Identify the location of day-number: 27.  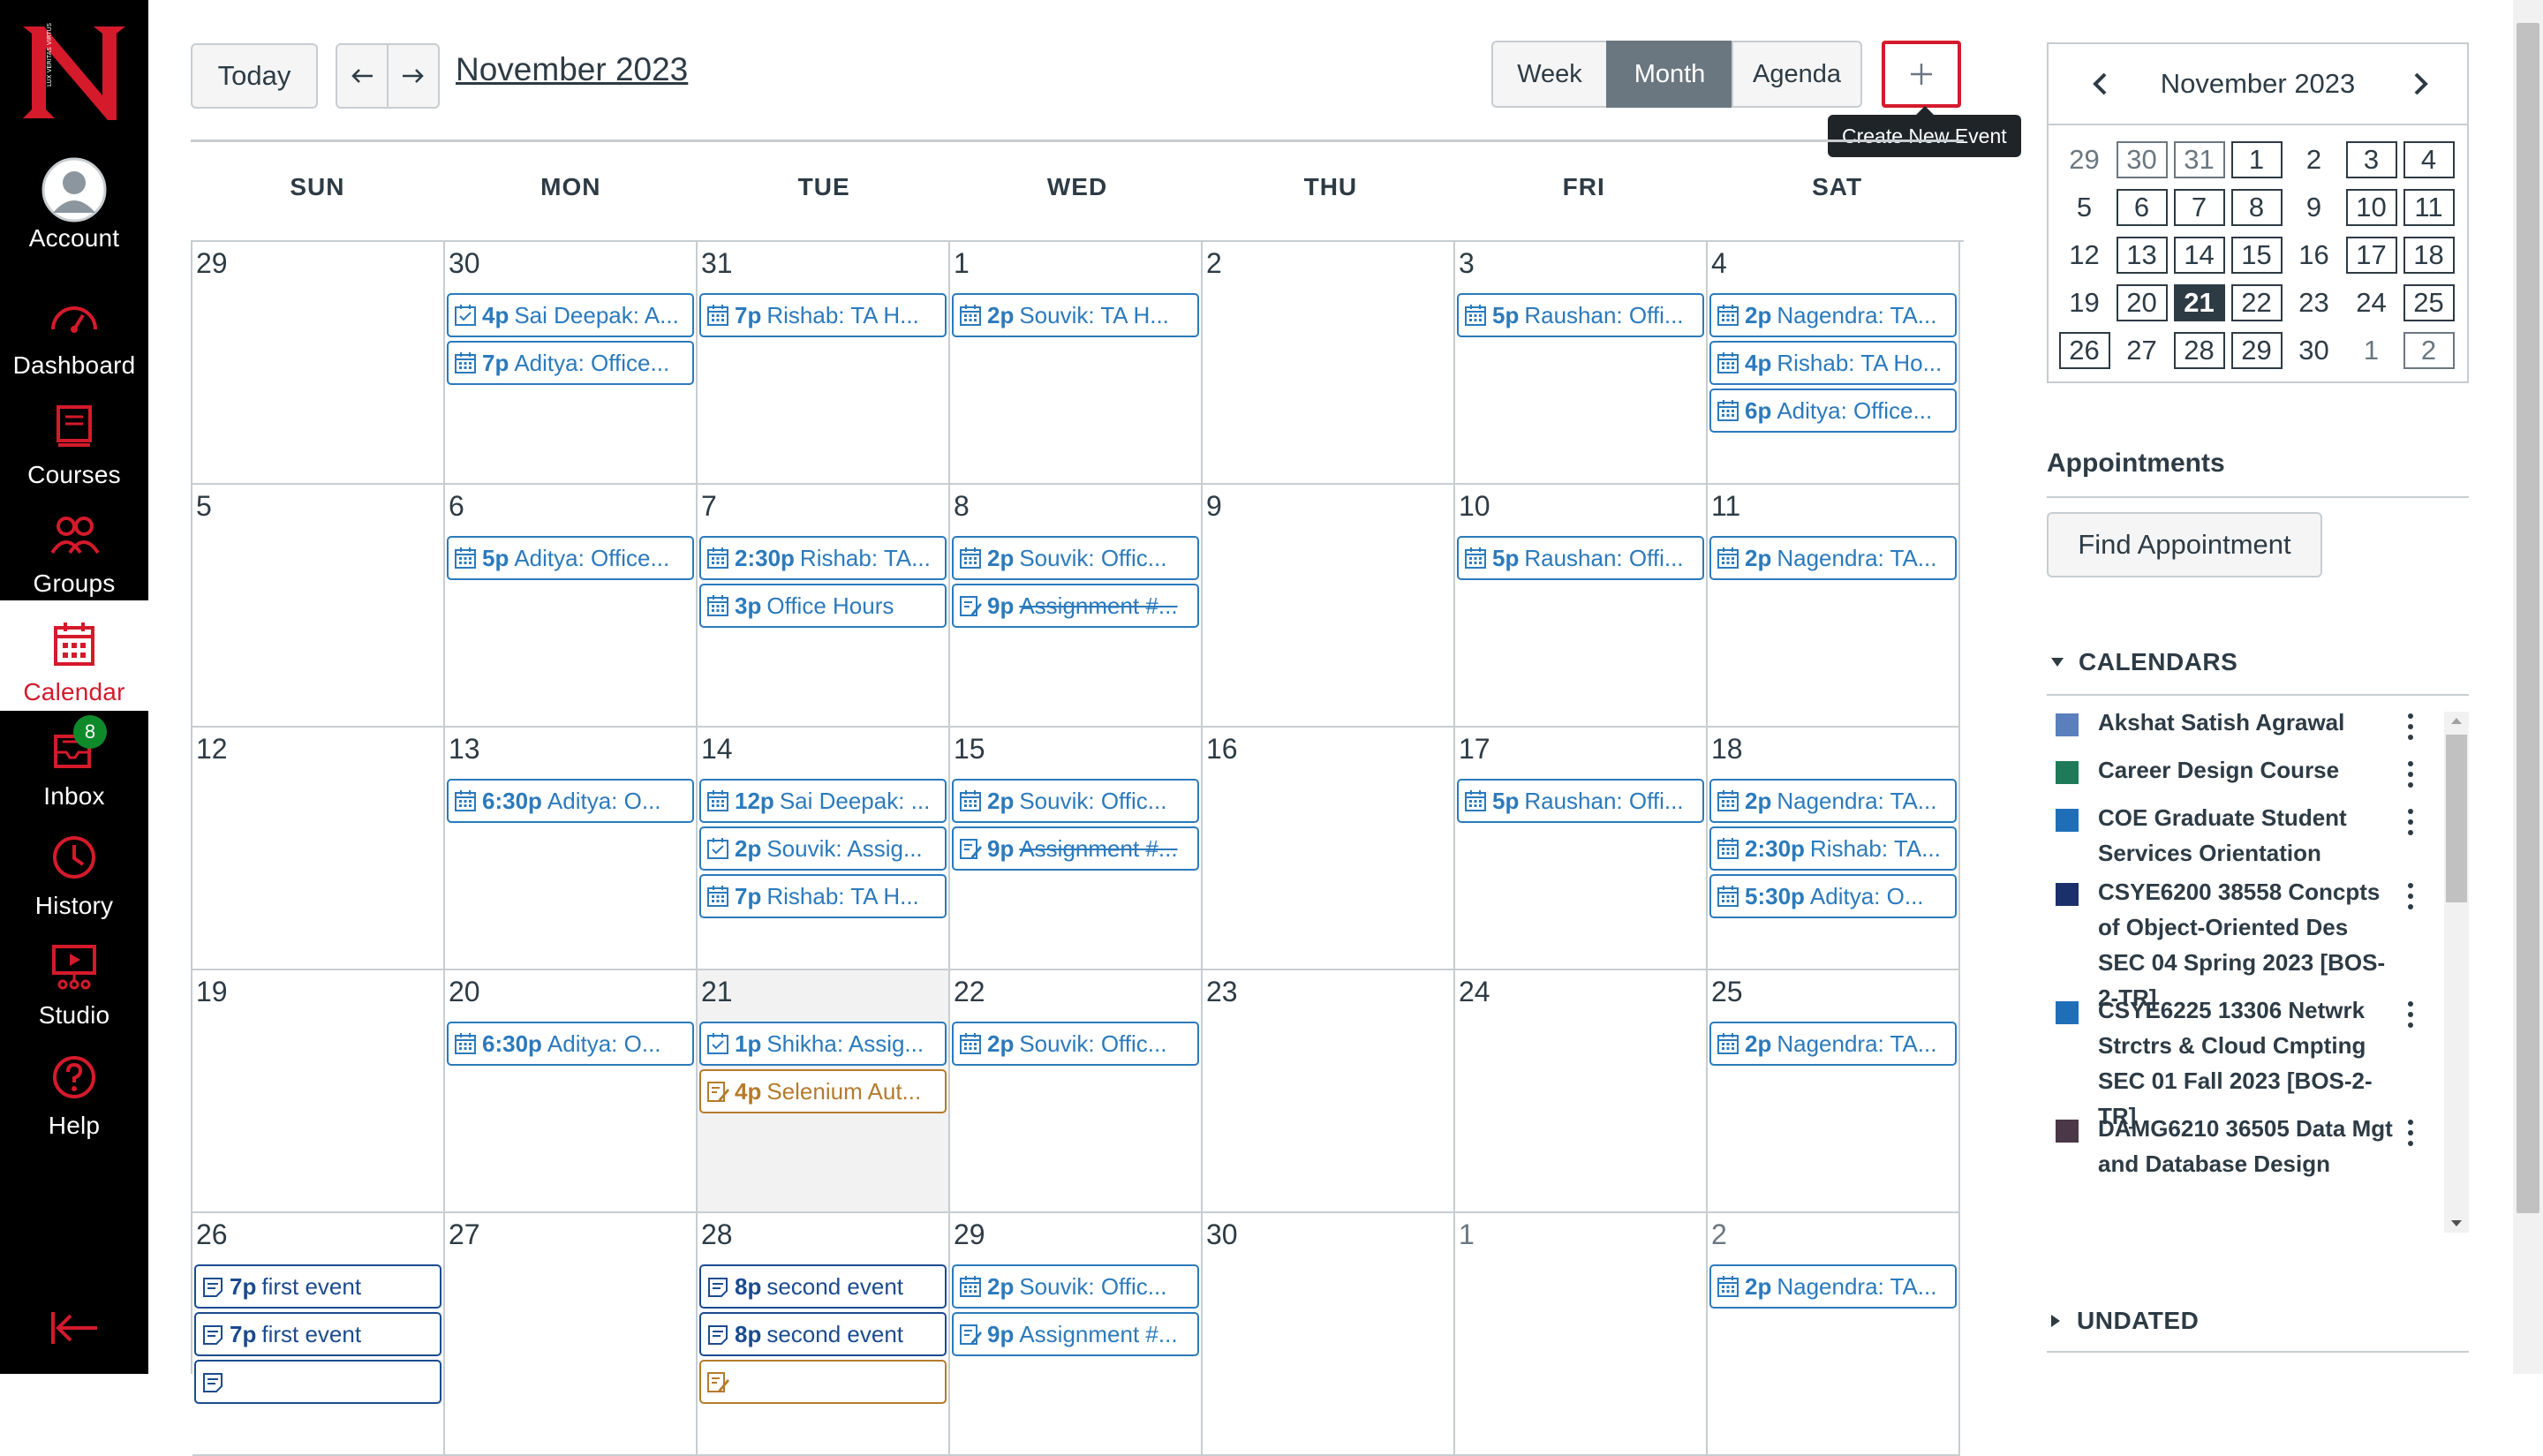
(465, 1234).